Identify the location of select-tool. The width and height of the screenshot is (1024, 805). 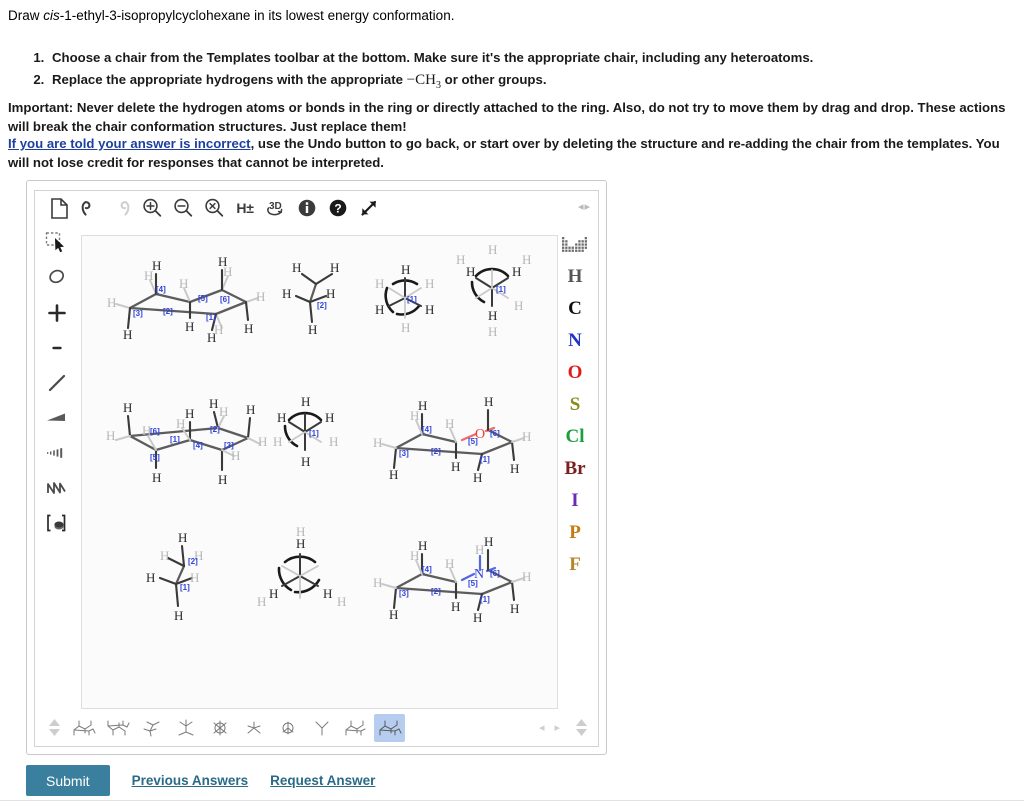
(57, 243).